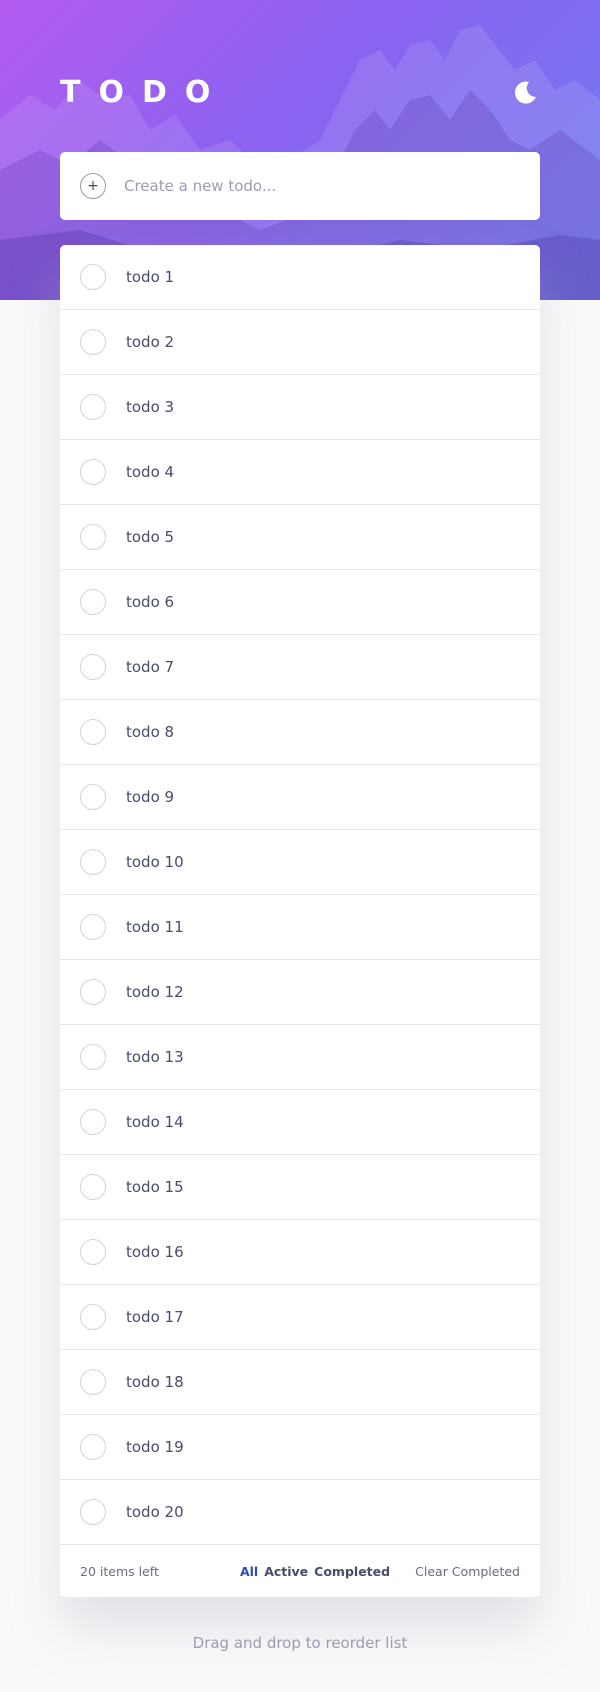 Image resolution: width=600 pixels, height=1692 pixels. I want to click on clear-completed-button: Clear Completed, so click(467, 1571).